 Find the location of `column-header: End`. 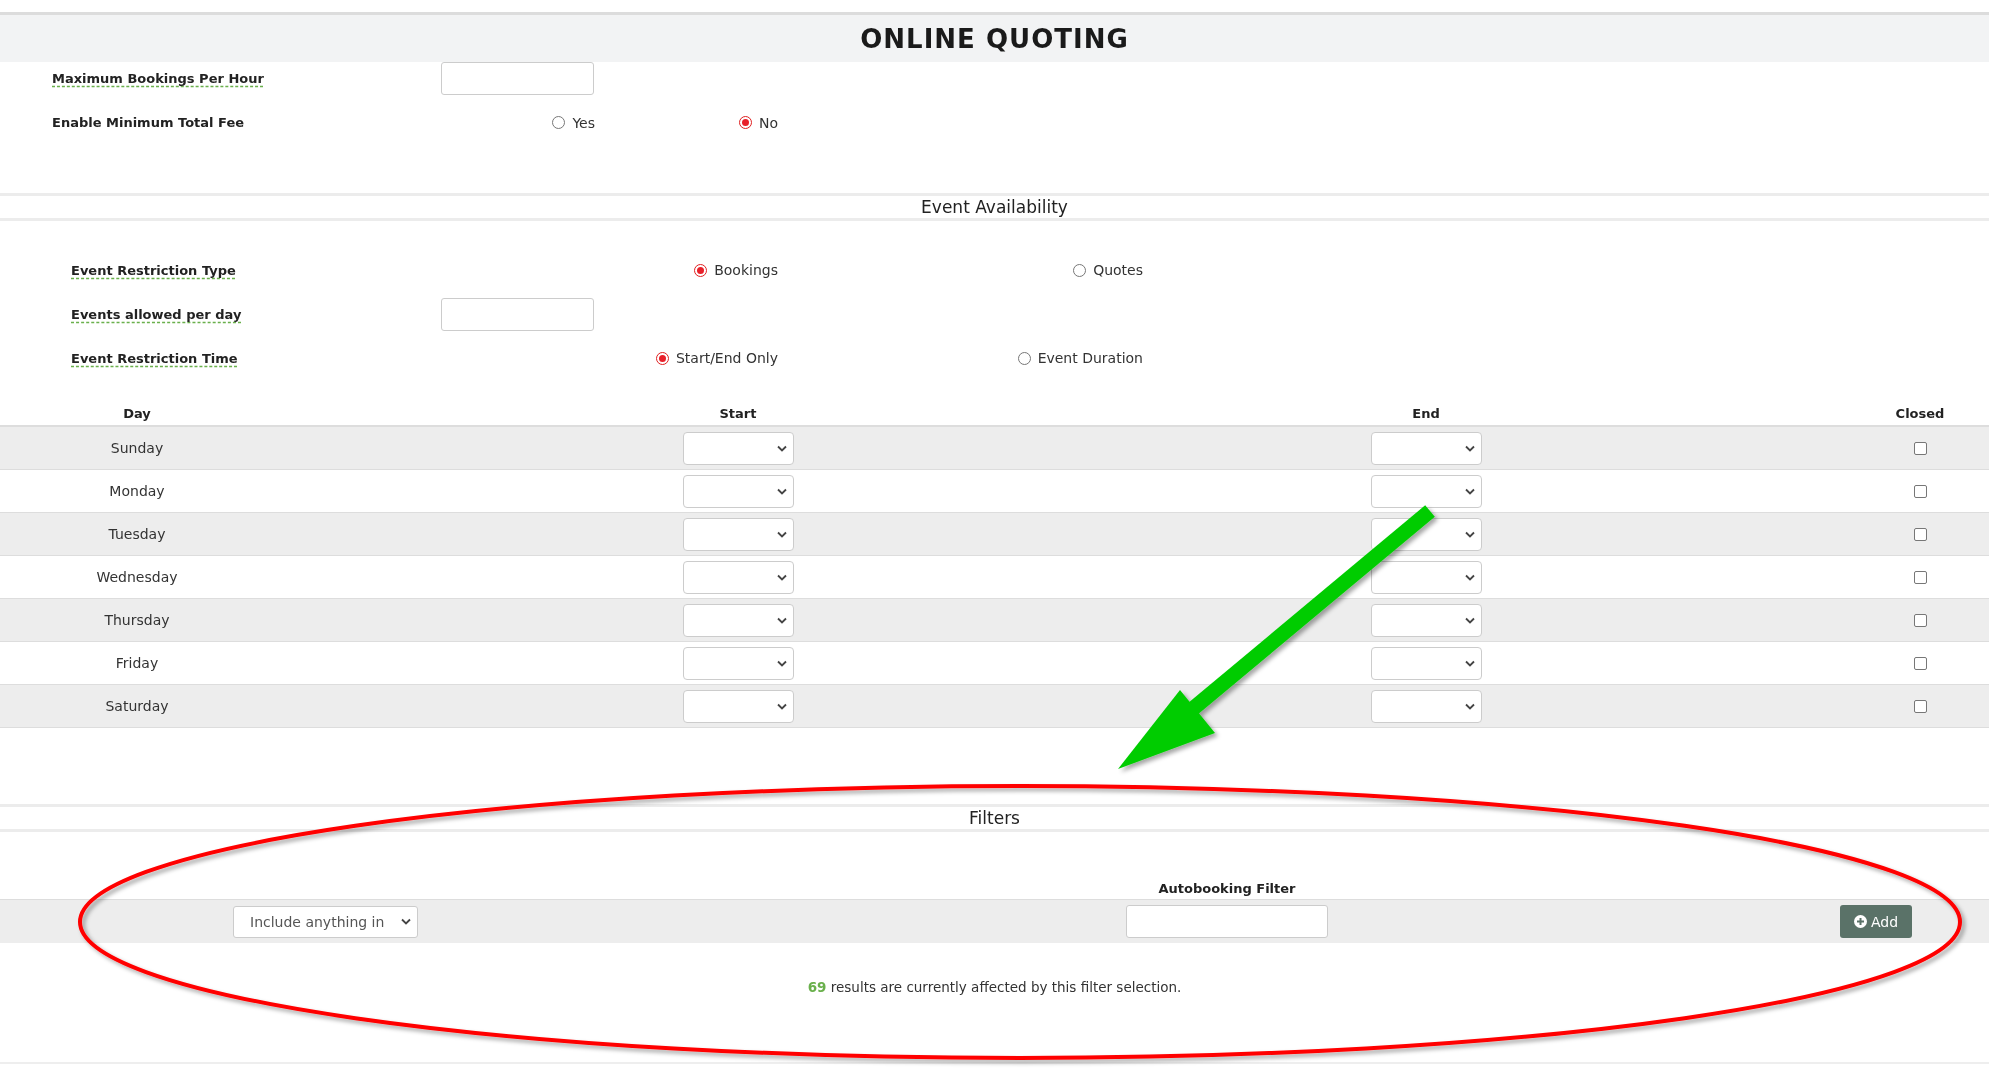

column-header: End is located at coordinates (1426, 413).